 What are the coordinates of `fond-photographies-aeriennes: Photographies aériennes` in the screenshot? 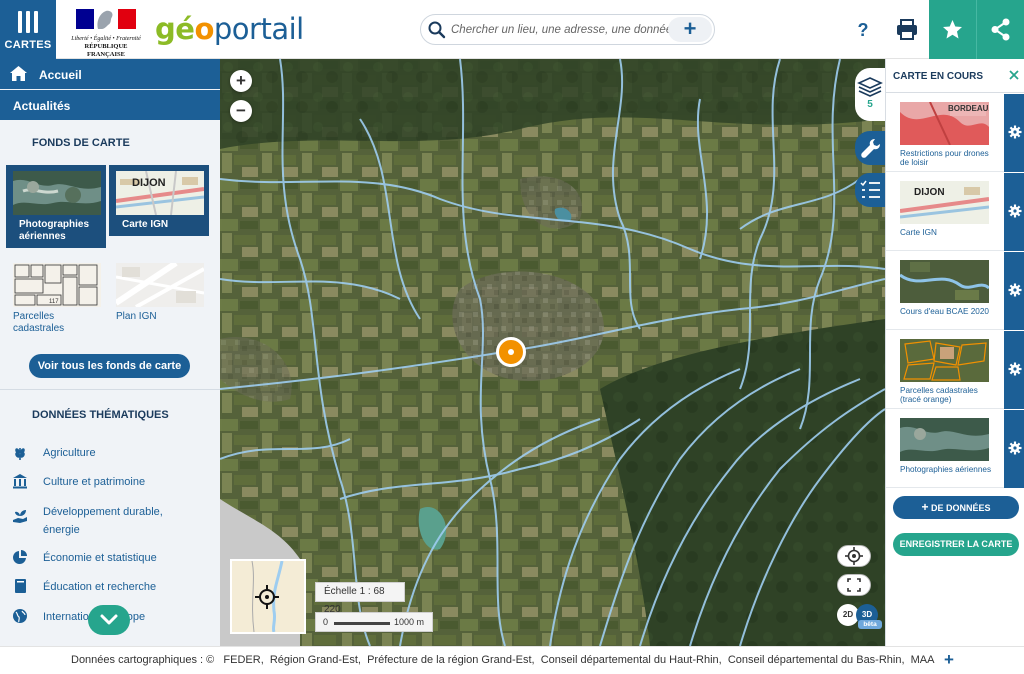 It's located at (56, 206).